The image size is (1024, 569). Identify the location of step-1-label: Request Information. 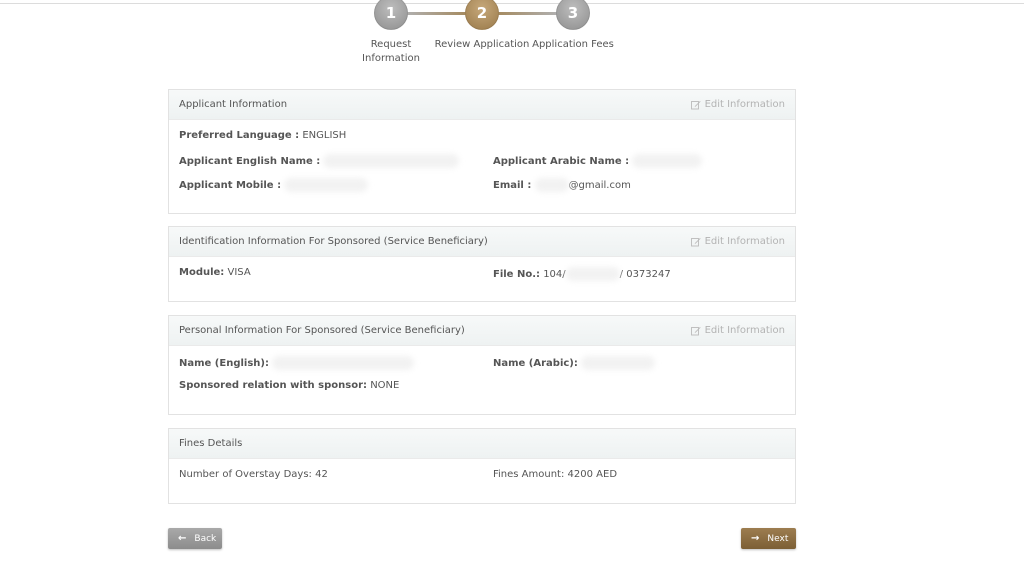
(391, 52).